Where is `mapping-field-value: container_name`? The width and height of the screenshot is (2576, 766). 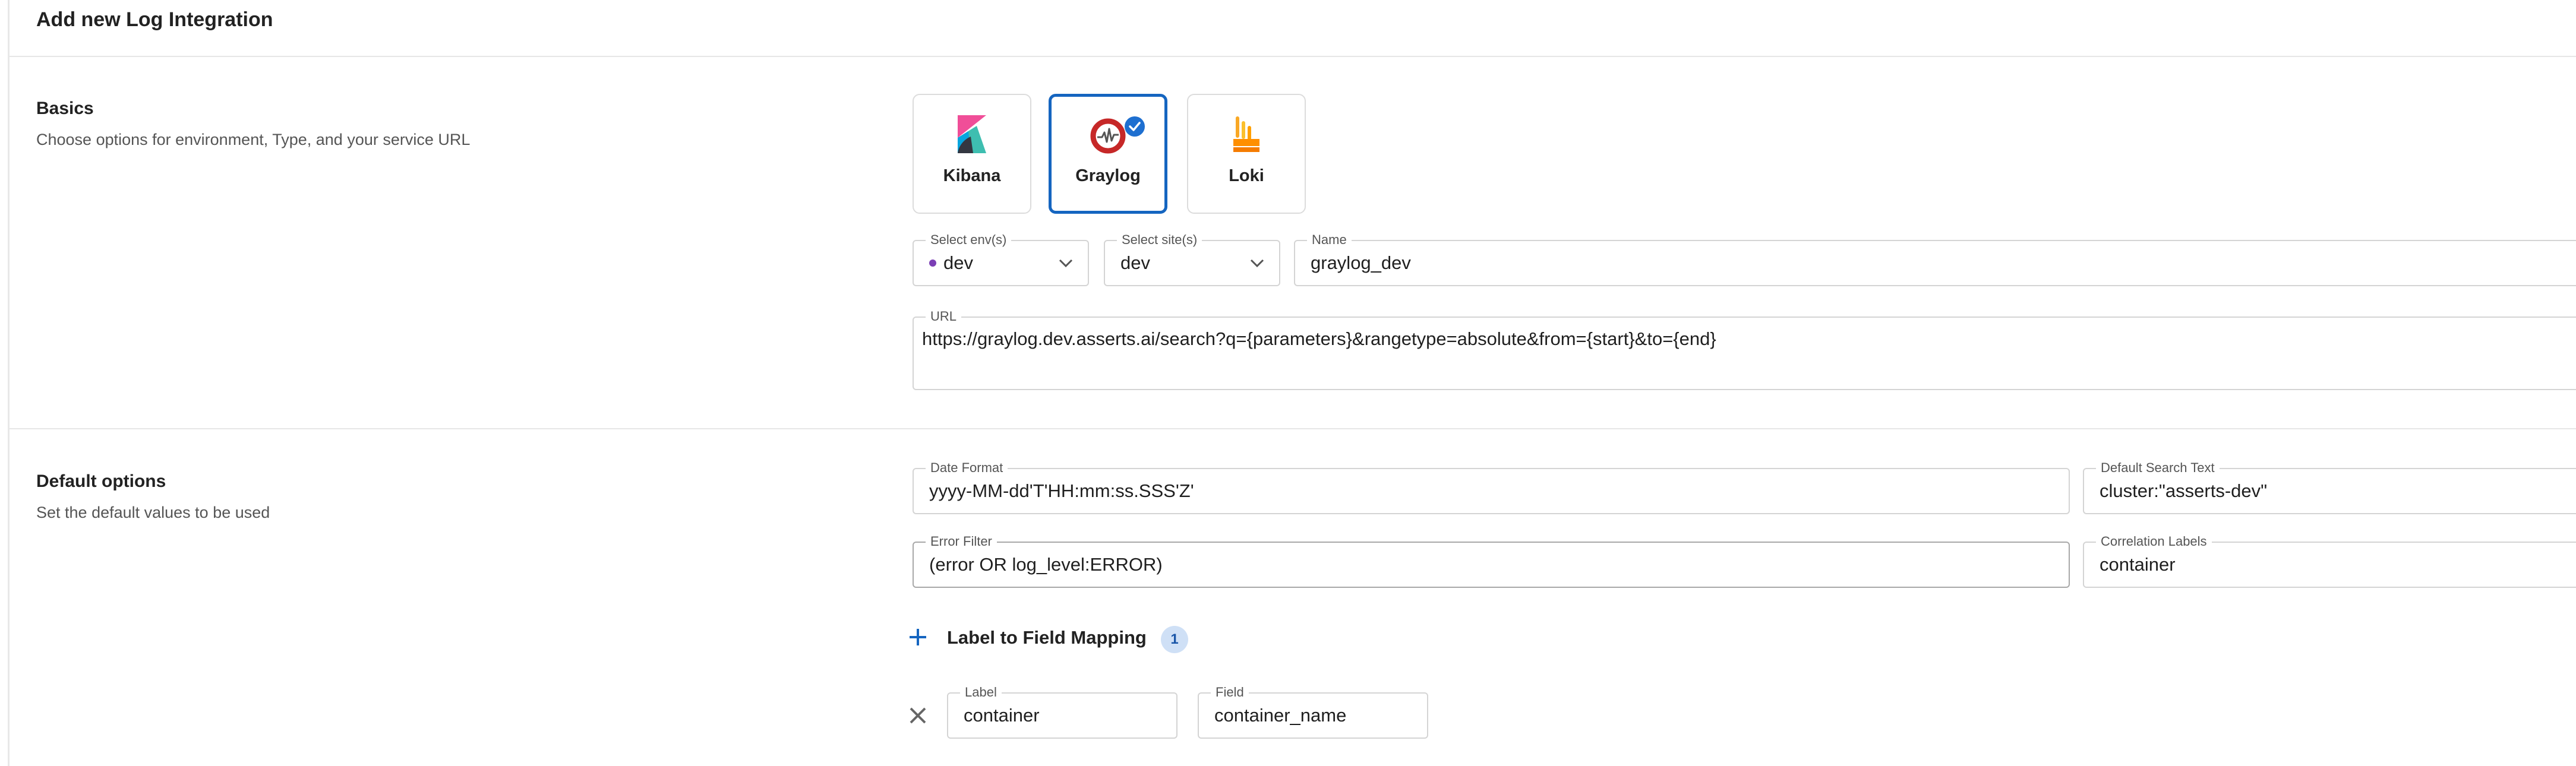 mapping-field-value: container_name is located at coordinates (1280, 715).